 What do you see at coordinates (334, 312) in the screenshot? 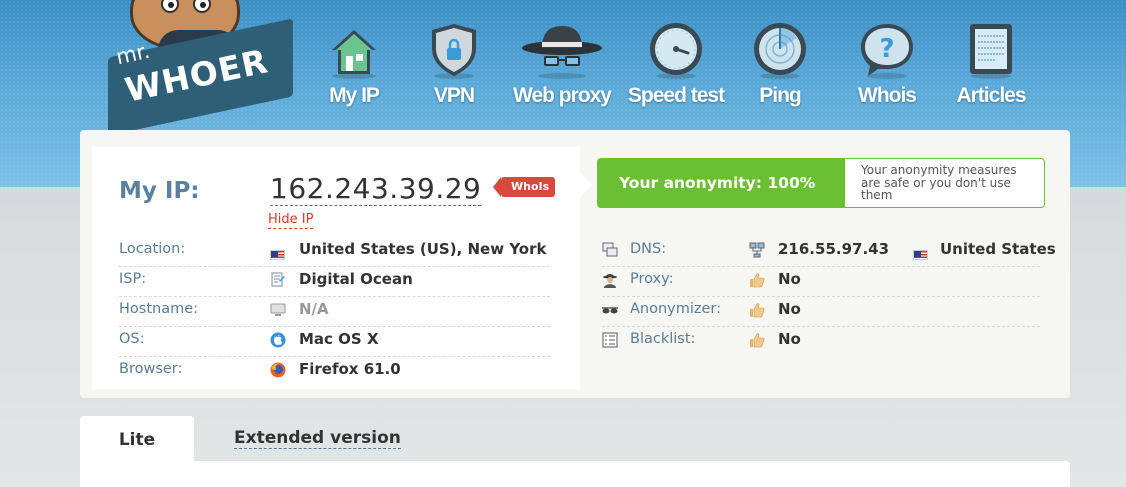
I see `info-row-hostname: Hostname: N/A` at bounding box center [334, 312].